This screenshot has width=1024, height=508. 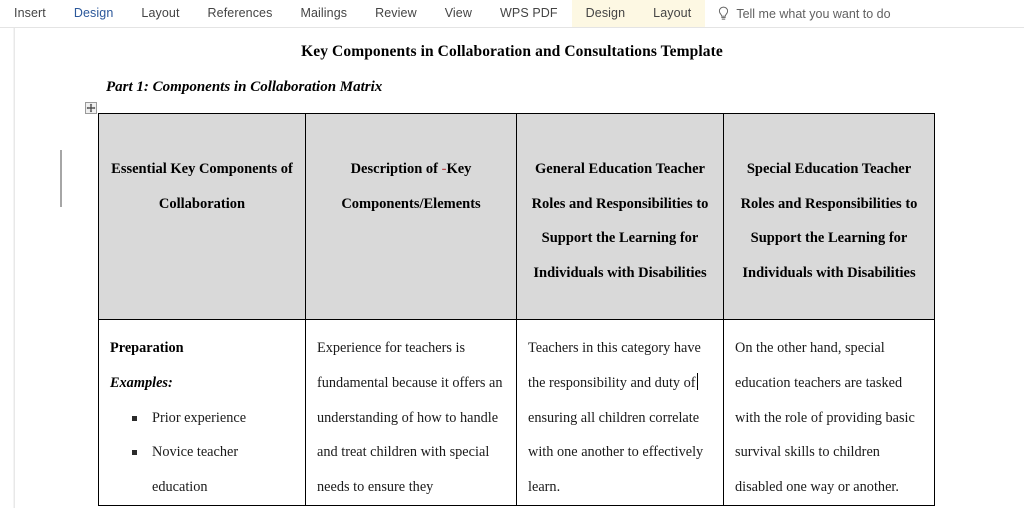 I want to click on ribbon-tab-view: View, so click(x=458, y=13).